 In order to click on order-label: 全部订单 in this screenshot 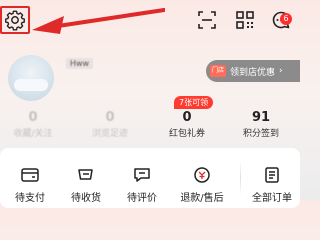, I will do `click(272, 198)`.